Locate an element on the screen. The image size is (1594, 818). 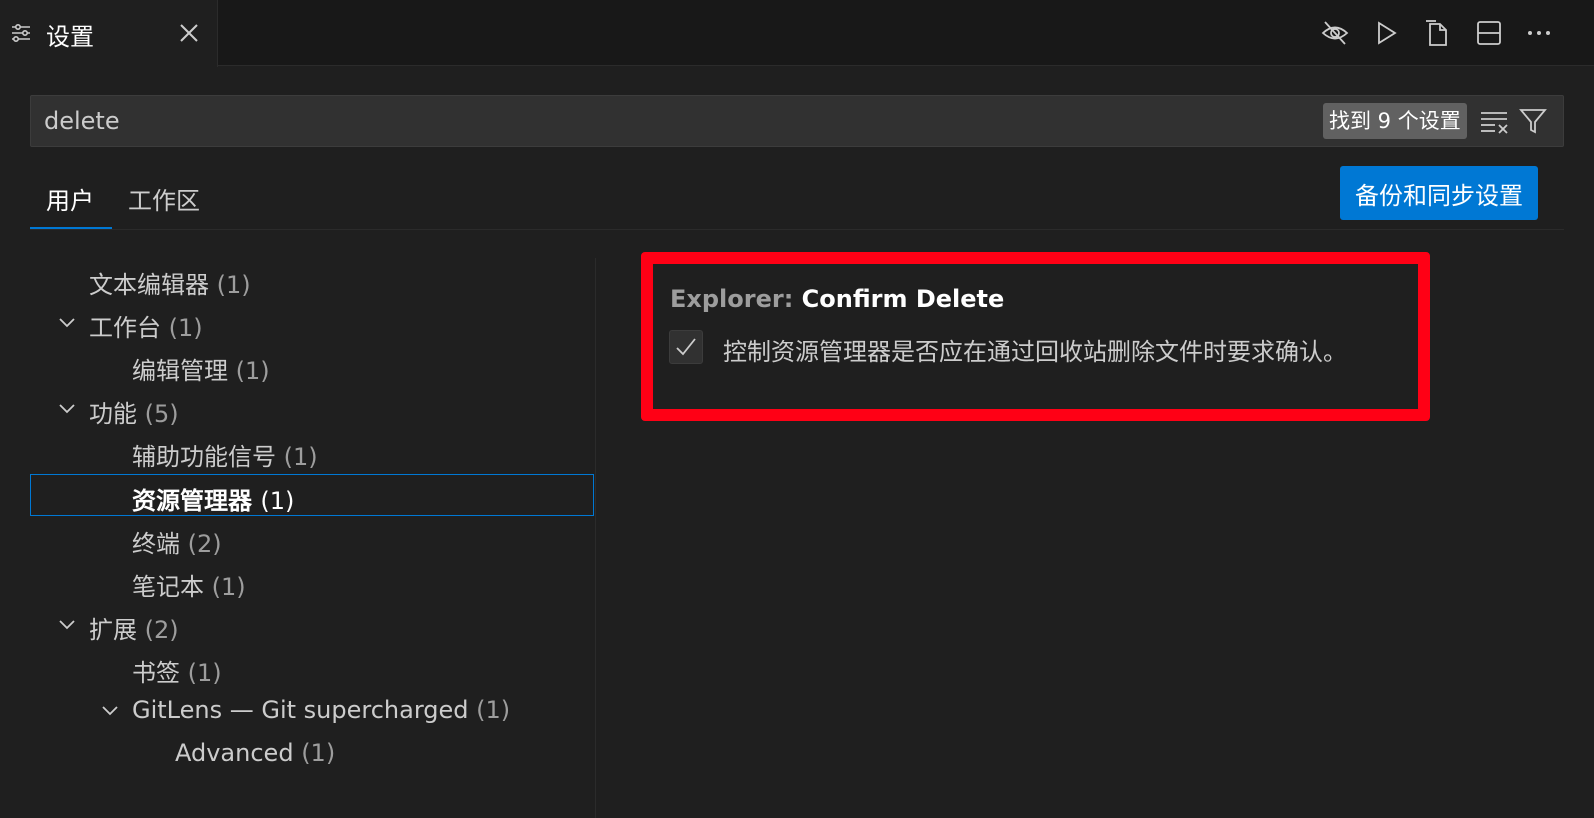
toc-item-label: 工作台 is located at coordinates (125, 328).